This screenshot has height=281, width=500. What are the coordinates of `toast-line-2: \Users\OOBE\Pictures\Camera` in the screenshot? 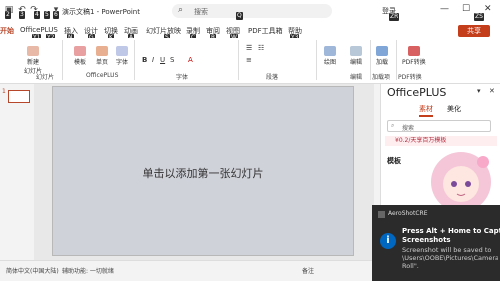 It's located at (450, 258).